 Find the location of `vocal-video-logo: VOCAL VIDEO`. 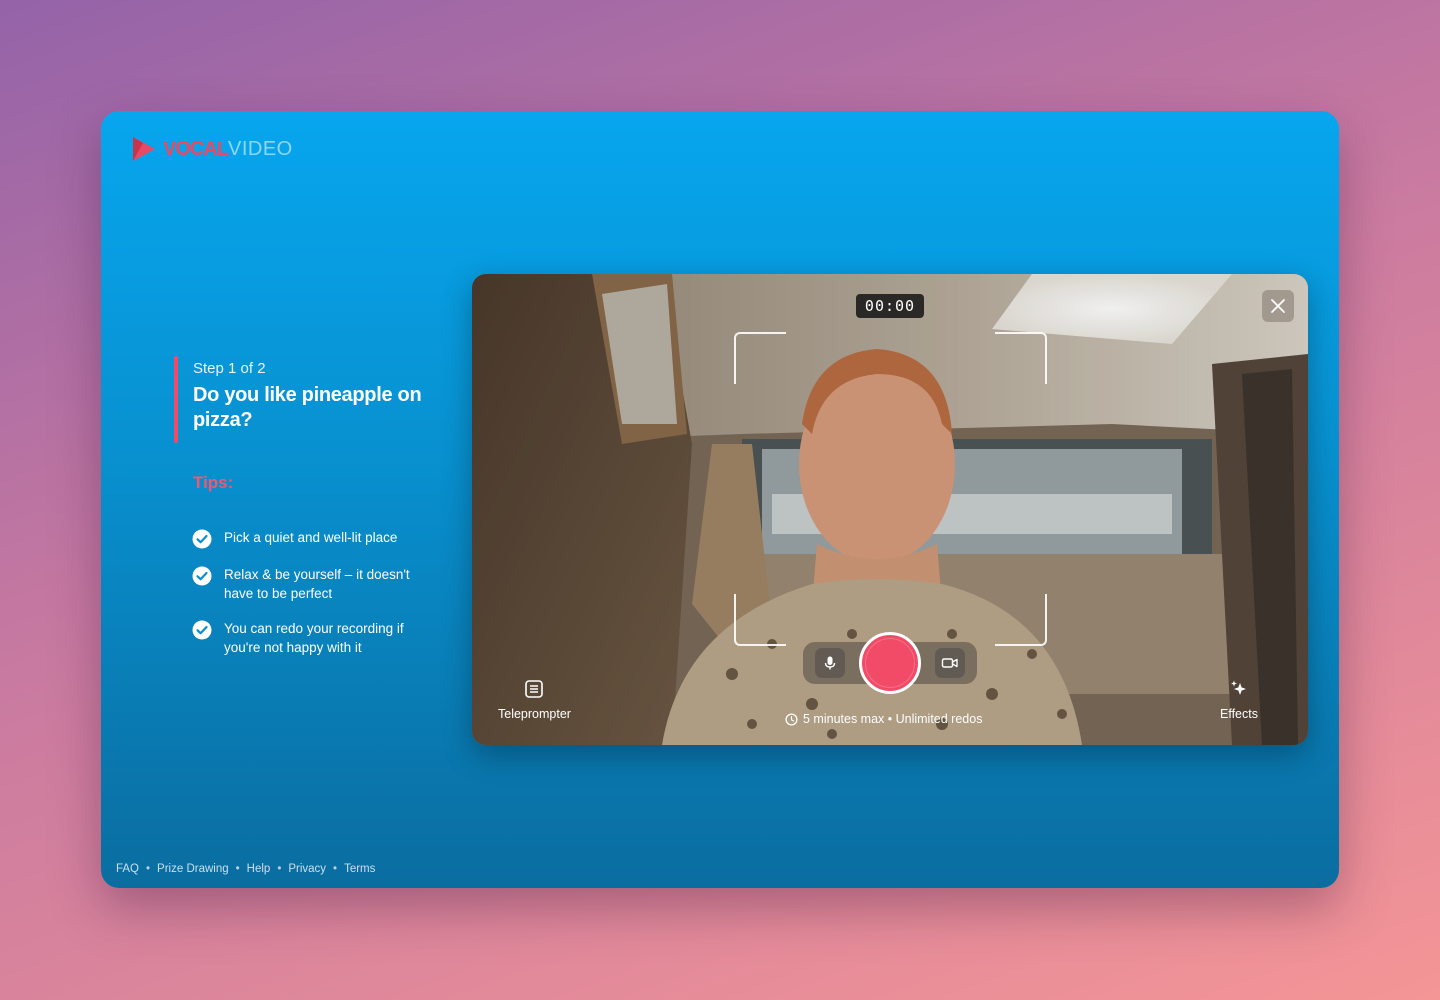

vocal-video-logo: VOCAL VIDEO is located at coordinates (212, 149).